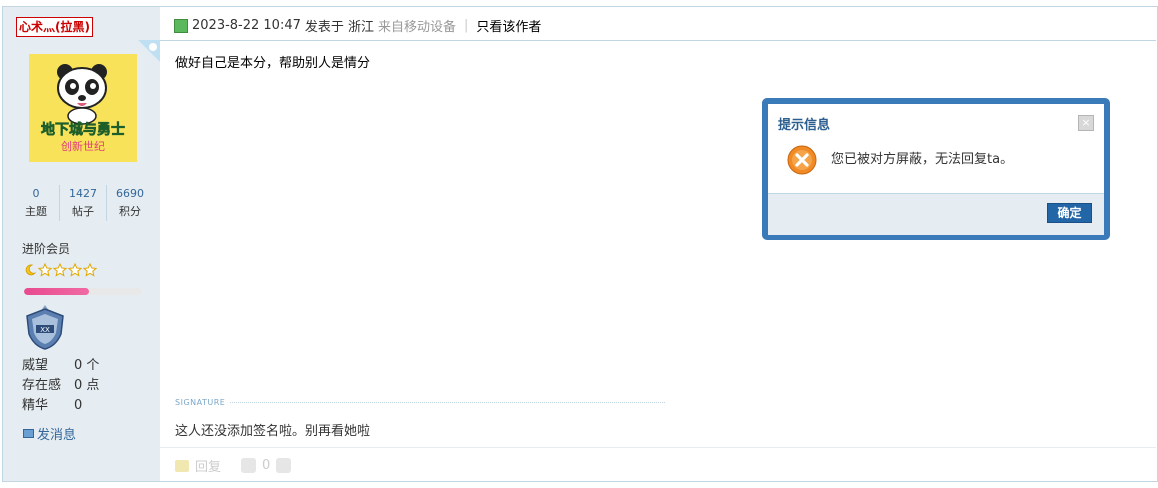 This screenshot has width=1158, height=488. What do you see at coordinates (35, 405) in the screenshot?
I see `info-key: 精华` at bounding box center [35, 405].